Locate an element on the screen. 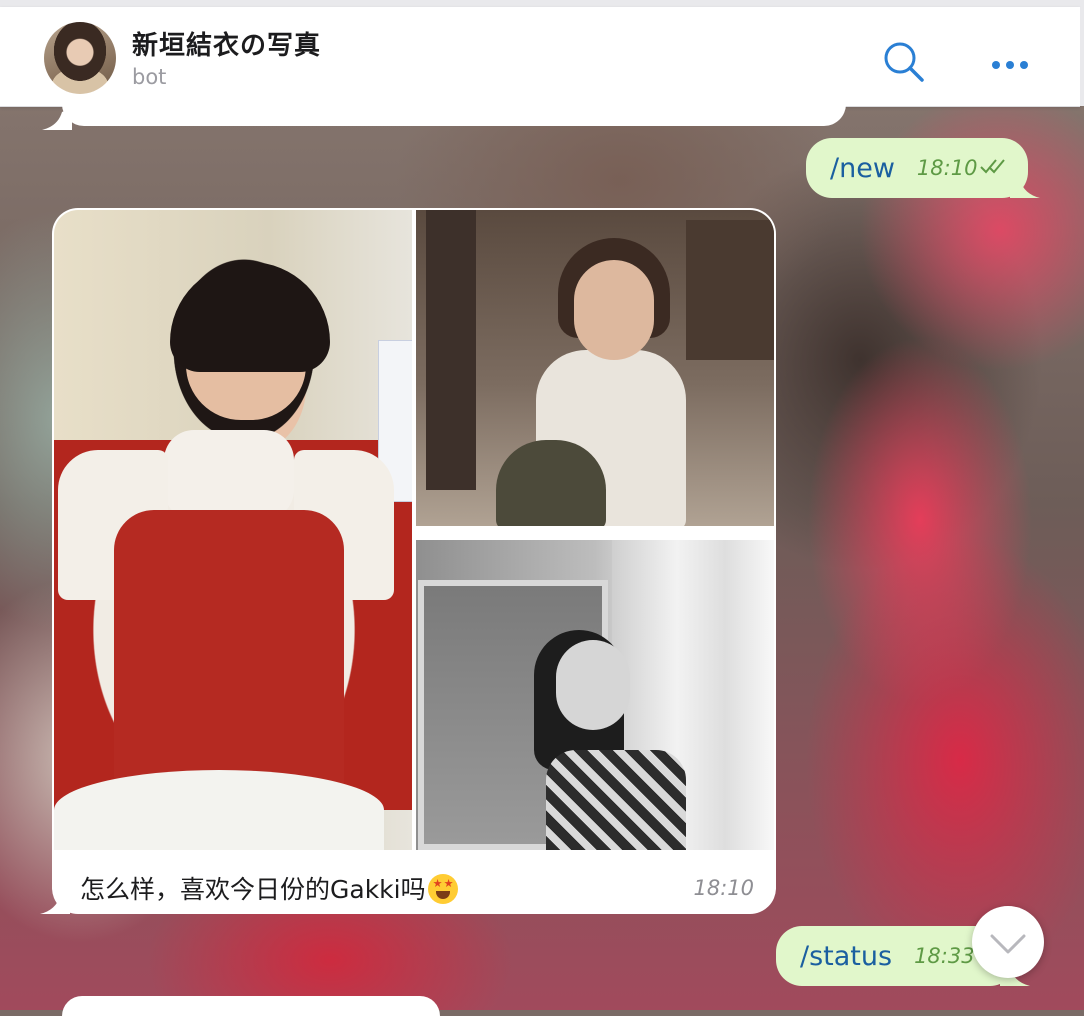 The width and height of the screenshot is (1084, 1016). chat-title: 新垣結衣の写真 is located at coordinates (226, 43).